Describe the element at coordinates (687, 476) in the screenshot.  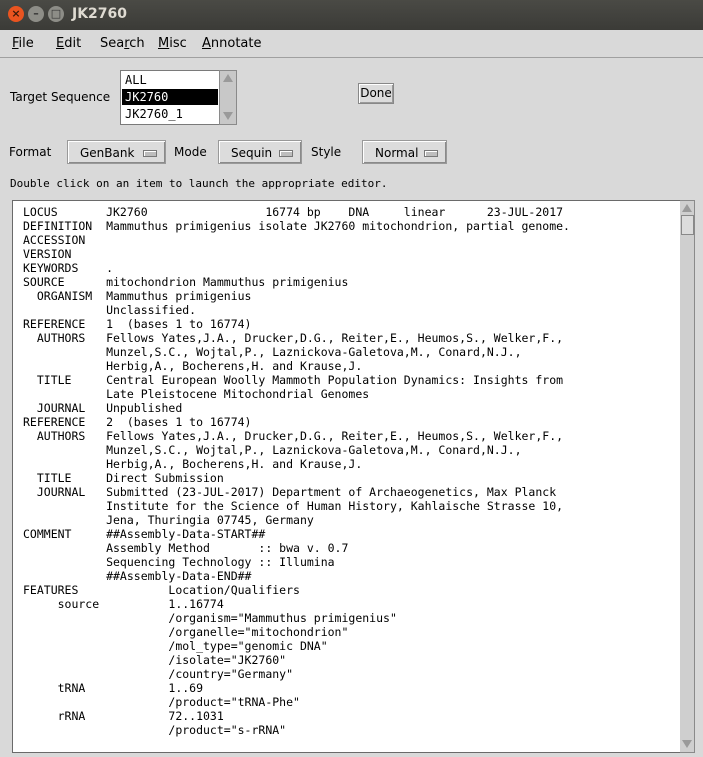
I see `record-scrollbar` at that location.